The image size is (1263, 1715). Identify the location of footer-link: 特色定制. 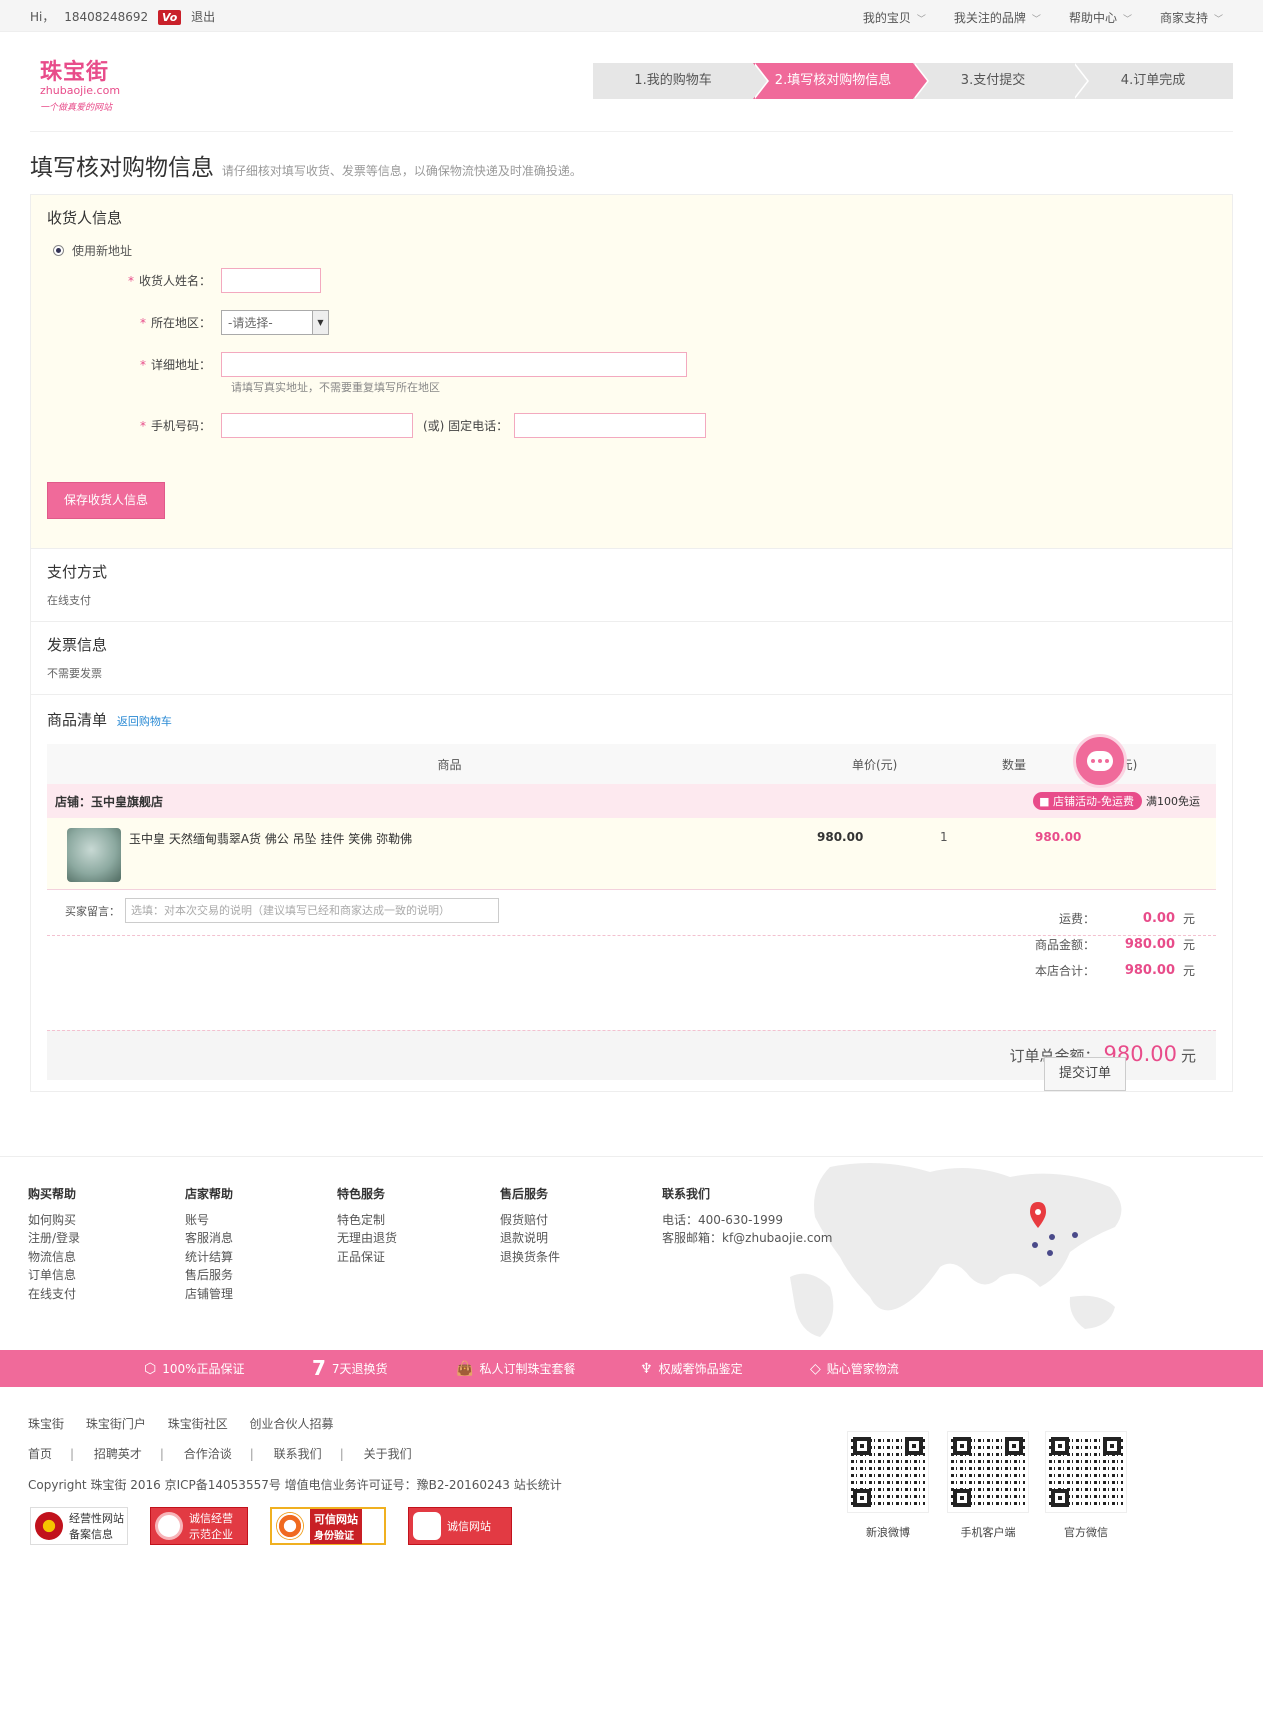
(367, 1220).